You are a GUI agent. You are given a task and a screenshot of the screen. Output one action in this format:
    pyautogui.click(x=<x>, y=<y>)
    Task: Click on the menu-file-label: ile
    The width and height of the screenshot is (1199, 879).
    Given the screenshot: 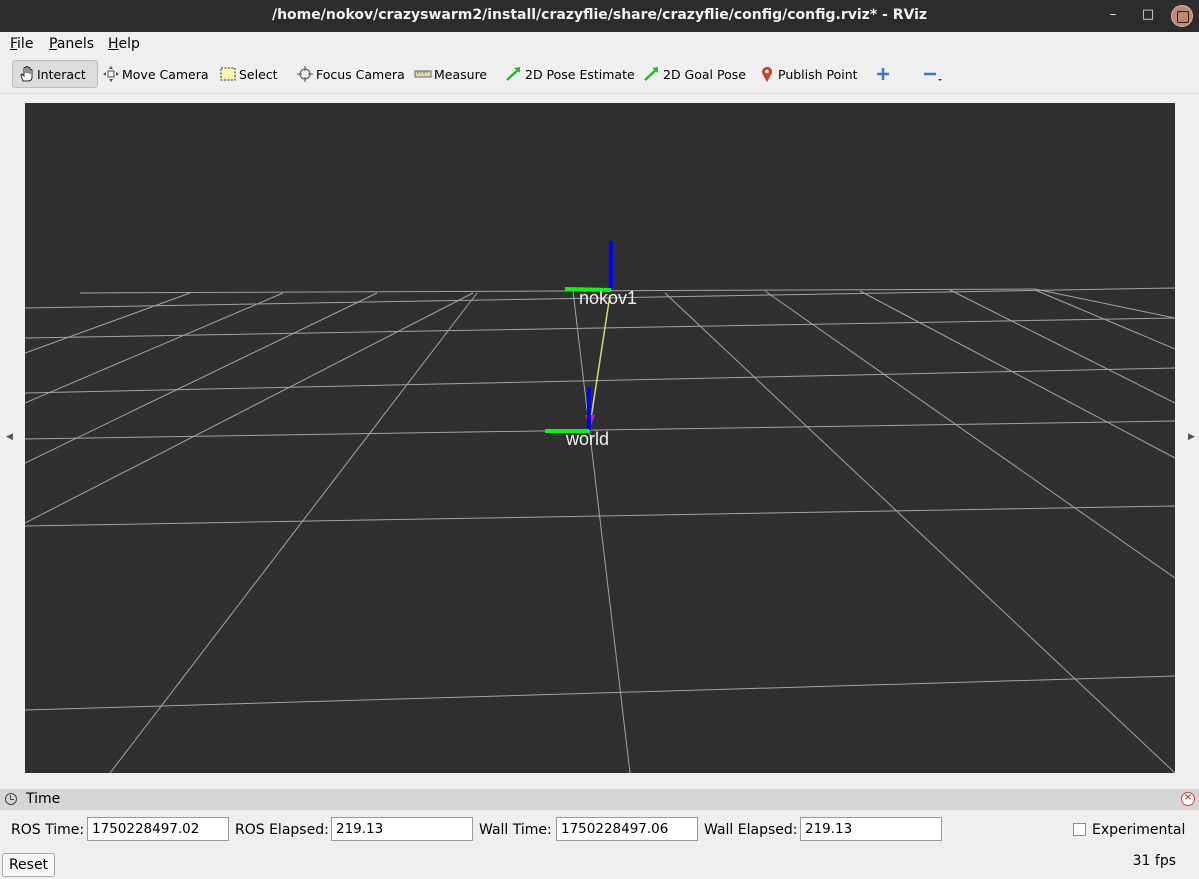 What is the action you would take?
    pyautogui.click(x=25, y=44)
    